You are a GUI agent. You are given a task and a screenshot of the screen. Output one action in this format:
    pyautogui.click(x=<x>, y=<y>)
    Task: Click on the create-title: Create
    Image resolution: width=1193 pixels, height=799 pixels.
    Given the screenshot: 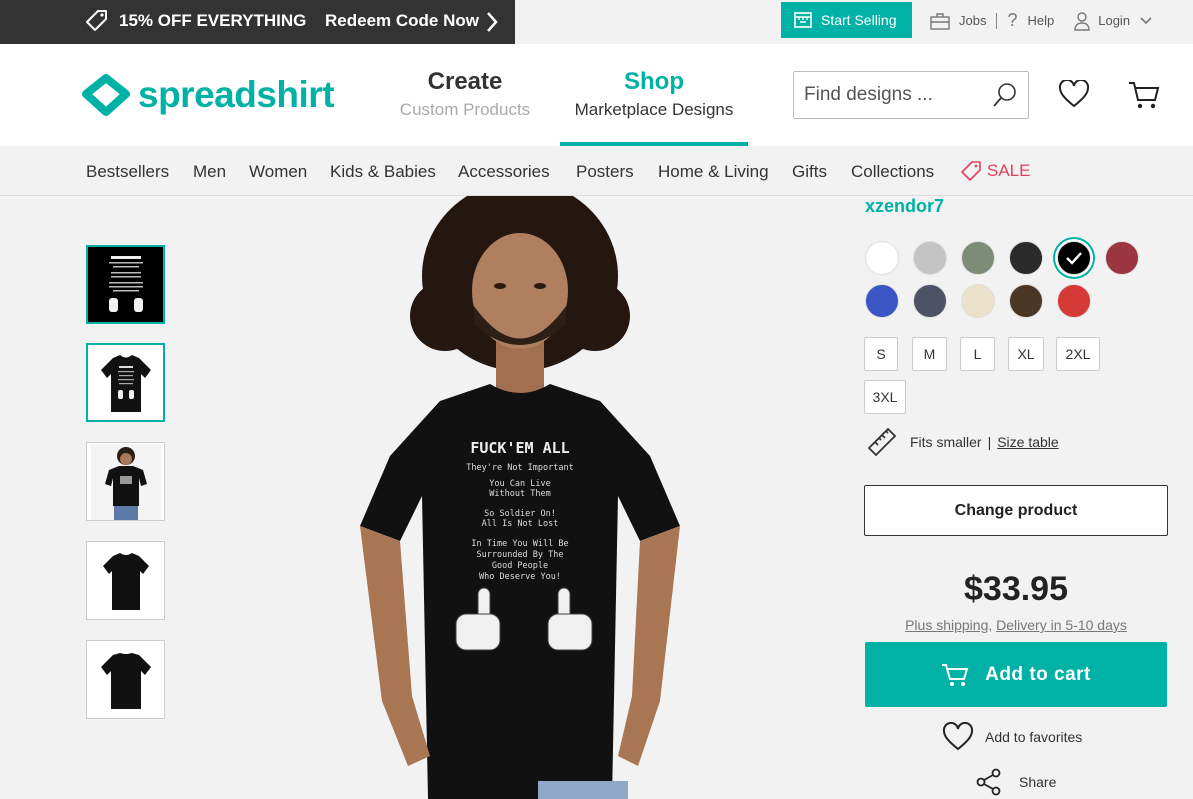 What is the action you would take?
    pyautogui.click(x=465, y=81)
    